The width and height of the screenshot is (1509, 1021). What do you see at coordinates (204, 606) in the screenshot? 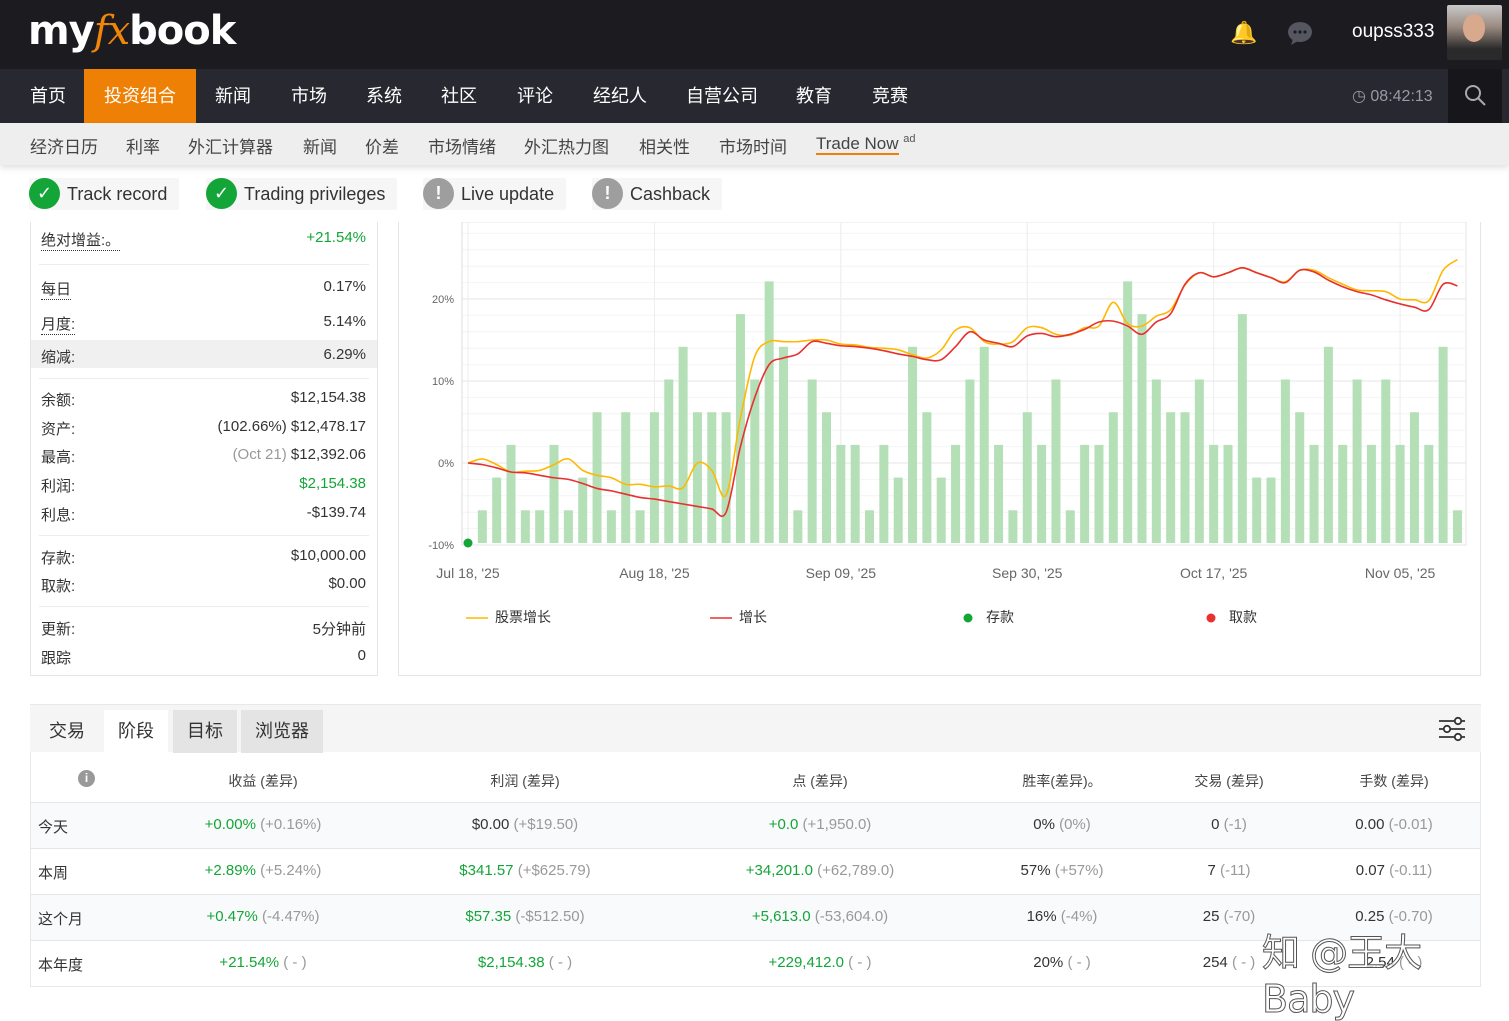
I see `divider` at bounding box center [204, 606].